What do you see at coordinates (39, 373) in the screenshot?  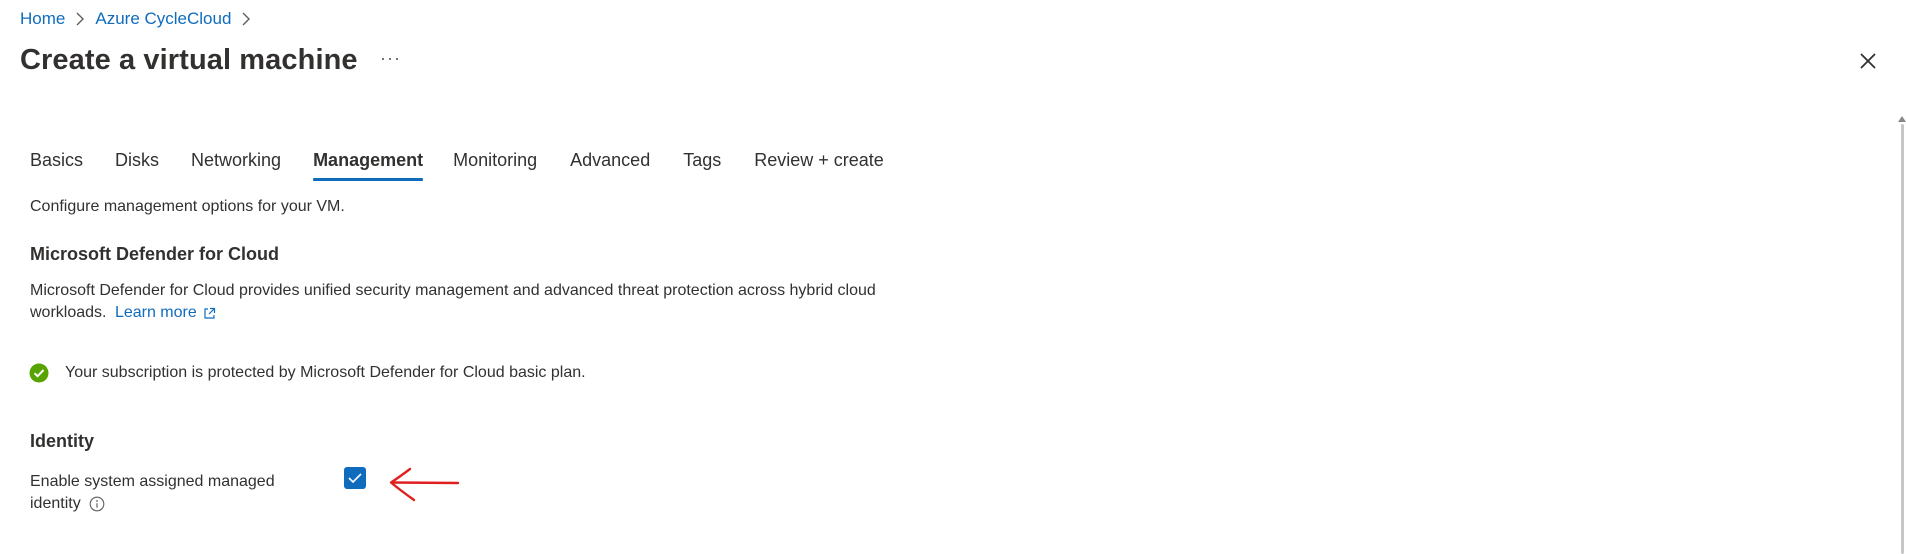 I see `success-check-icon` at bounding box center [39, 373].